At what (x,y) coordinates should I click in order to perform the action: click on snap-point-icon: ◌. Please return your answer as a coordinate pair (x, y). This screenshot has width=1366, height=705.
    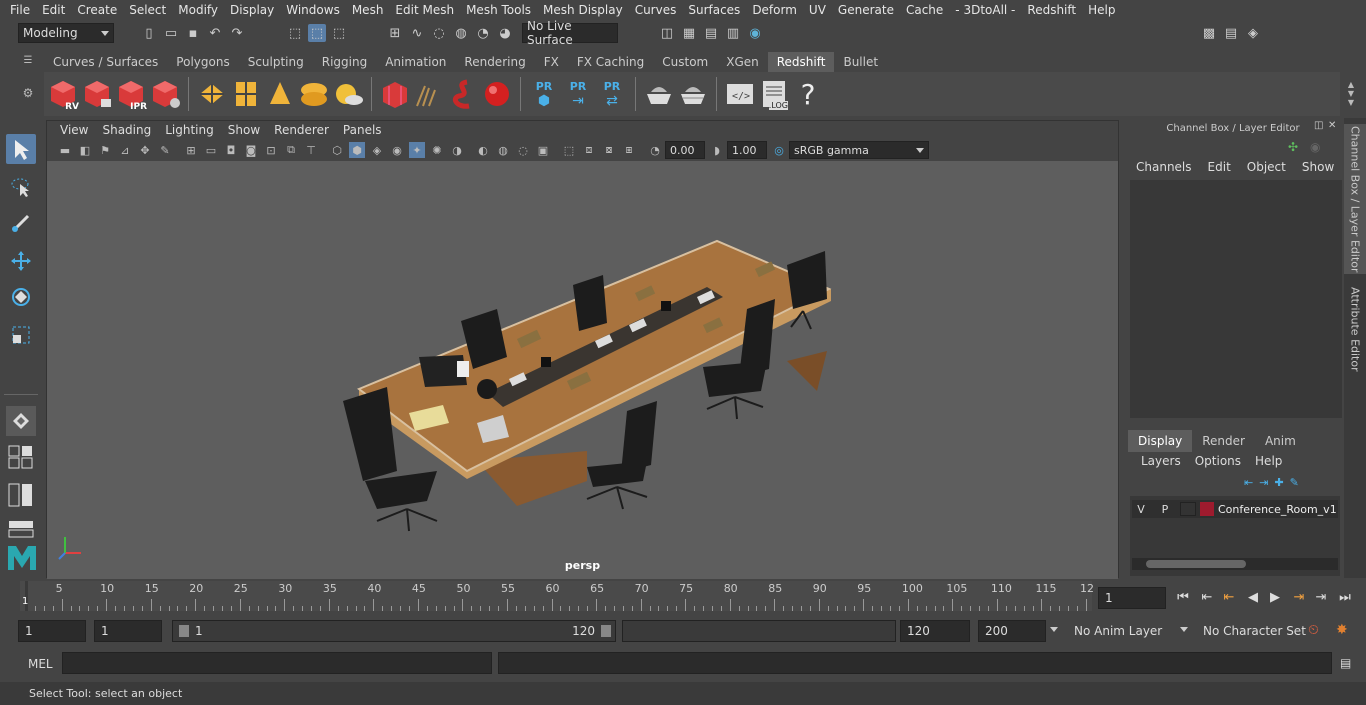
    Looking at the image, I should click on (439, 33).